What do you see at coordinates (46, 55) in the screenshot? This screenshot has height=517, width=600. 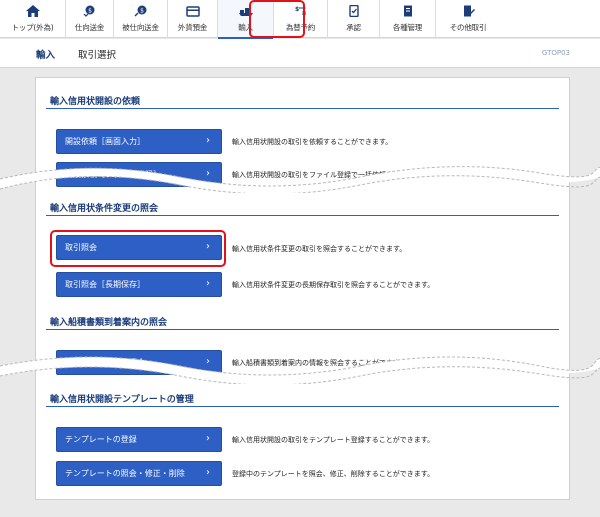 I see `breadcrumb-category: 輸入` at bounding box center [46, 55].